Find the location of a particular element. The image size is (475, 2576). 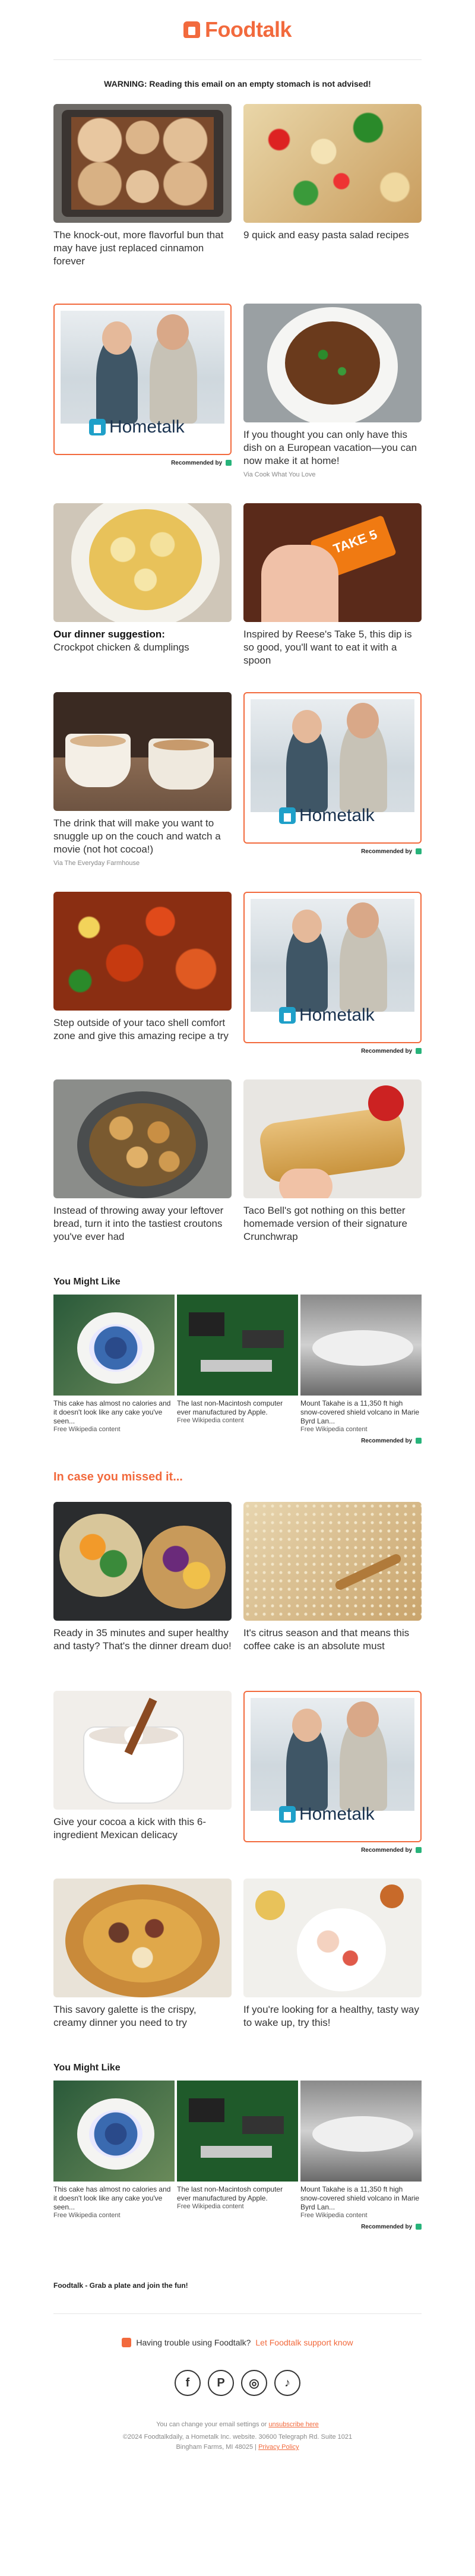

chicken-dumplings-image is located at coordinates (142, 562).